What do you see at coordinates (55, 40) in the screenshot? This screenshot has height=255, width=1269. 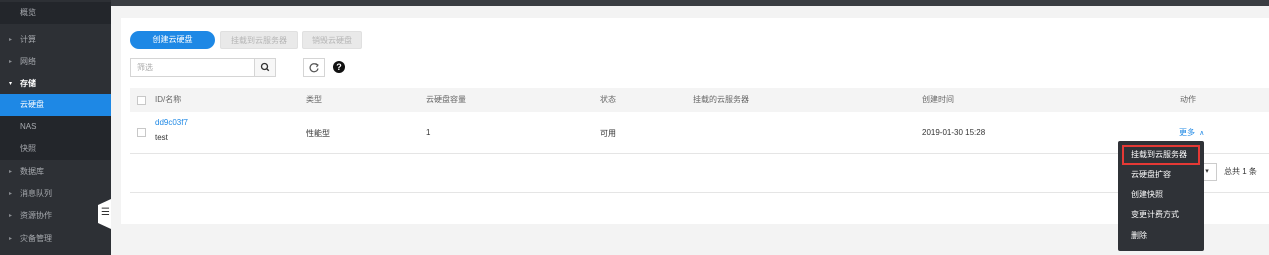 I see `sidebar-item-compute: ▸ 计算` at bounding box center [55, 40].